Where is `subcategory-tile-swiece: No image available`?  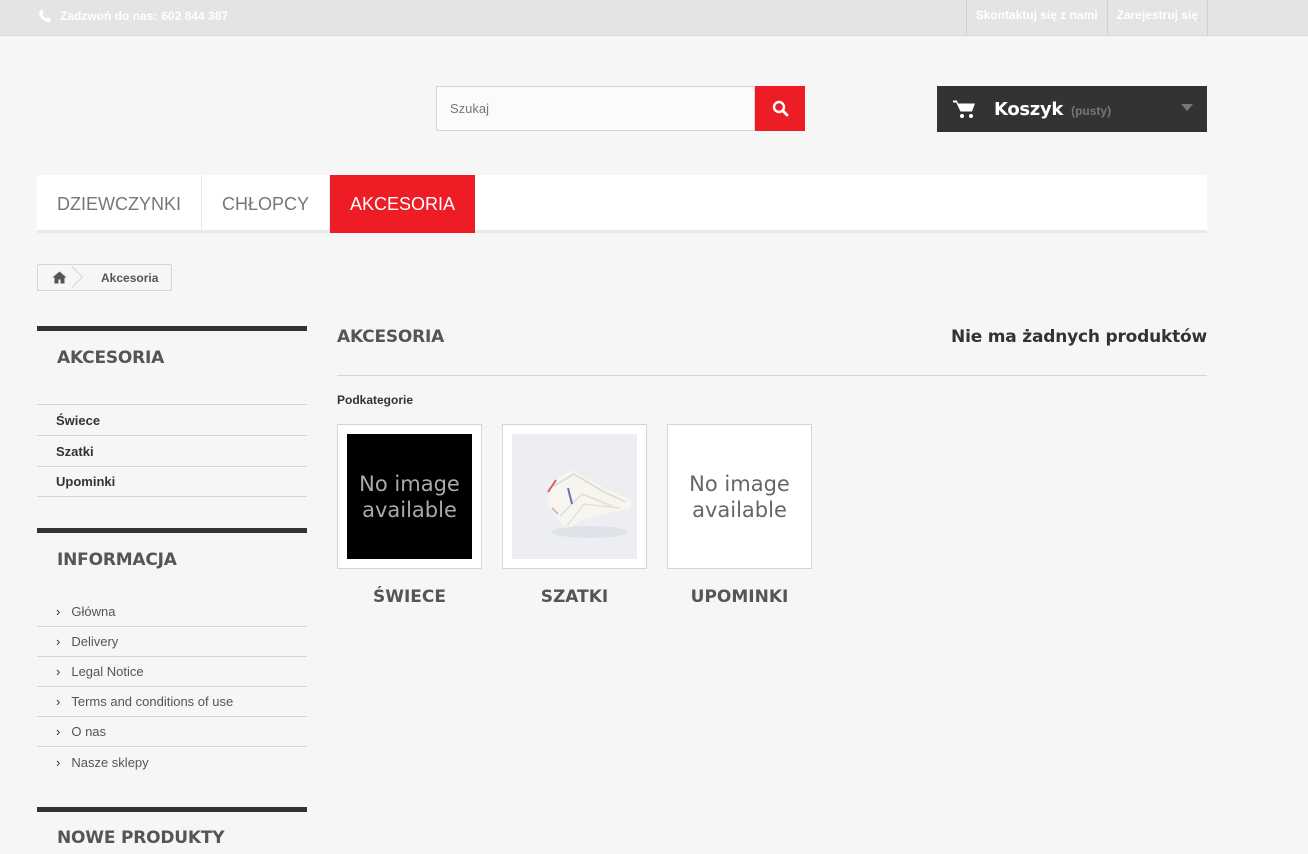
subcategory-tile-swiece: No image available is located at coordinates (409, 496).